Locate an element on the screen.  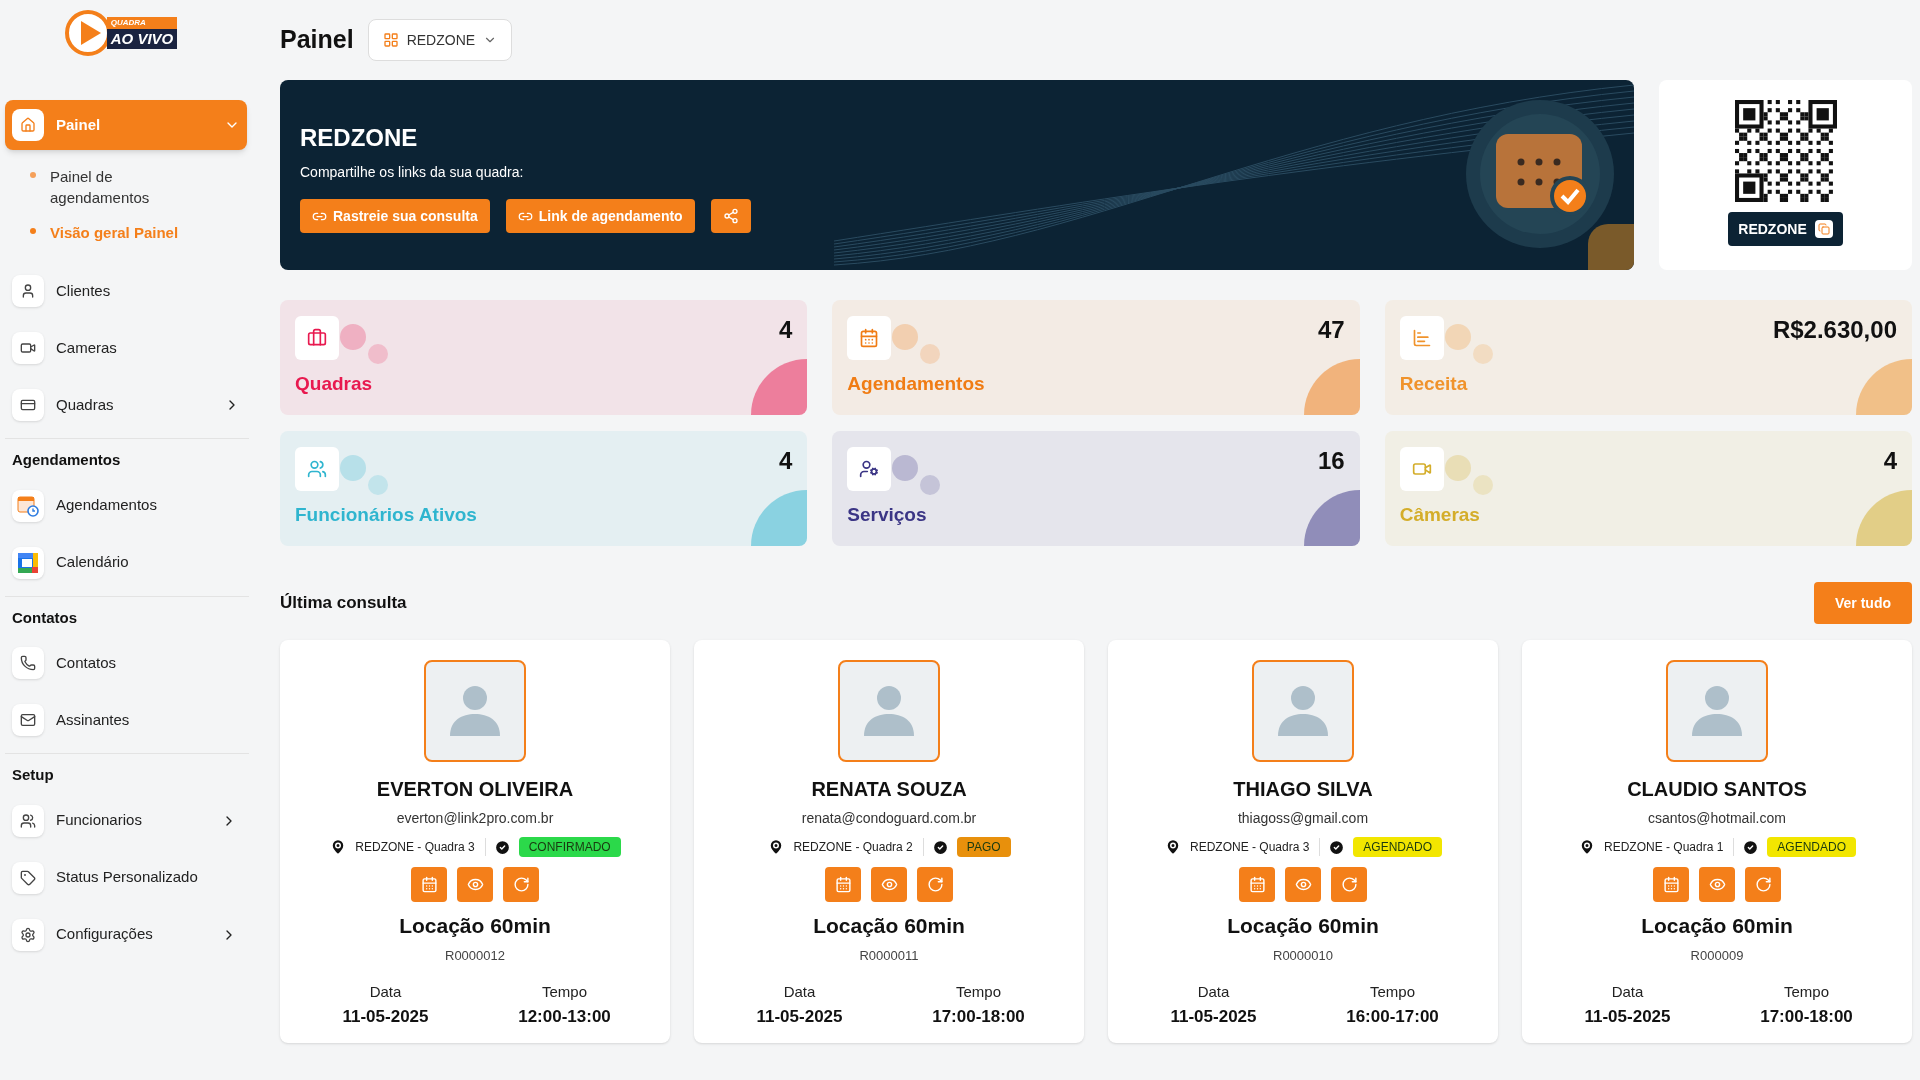
stat-label: Câmeras is located at coordinates (1440, 515).